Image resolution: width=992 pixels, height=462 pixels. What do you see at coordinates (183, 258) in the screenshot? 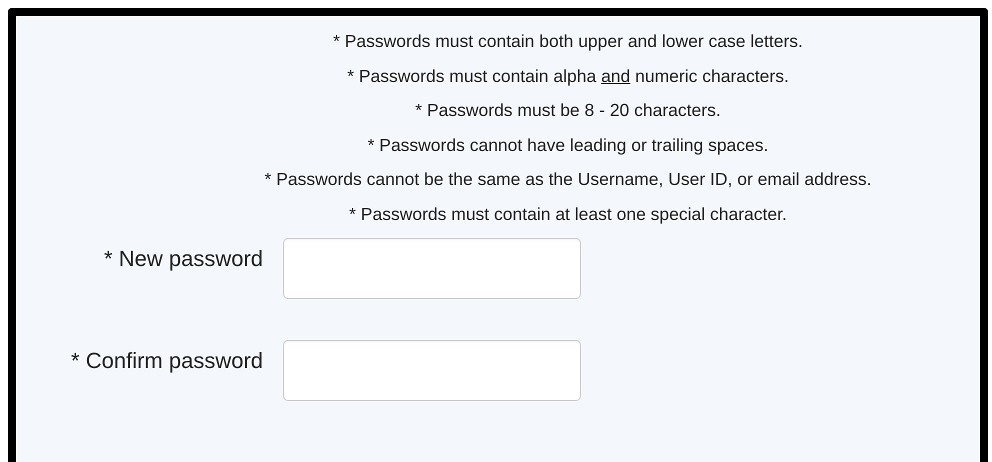
I see `field-label: * New password` at bounding box center [183, 258].